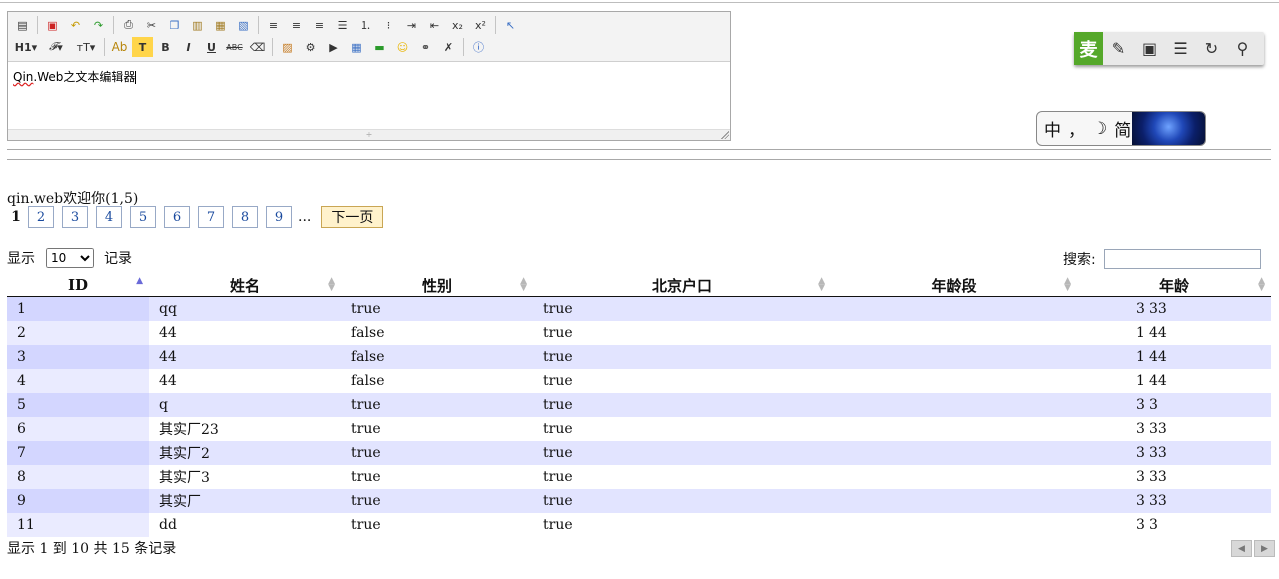 The width and height of the screenshot is (1279, 579). Describe the element at coordinates (98, 25) in the screenshot. I see `redo-icon: ↷` at that location.